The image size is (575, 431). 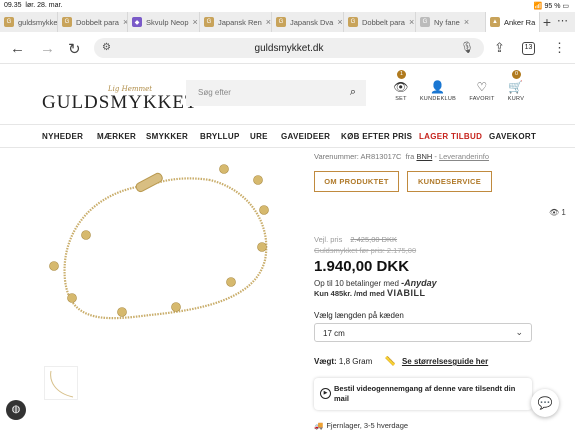 I want to click on forward-icon: →, so click(x=47, y=48).